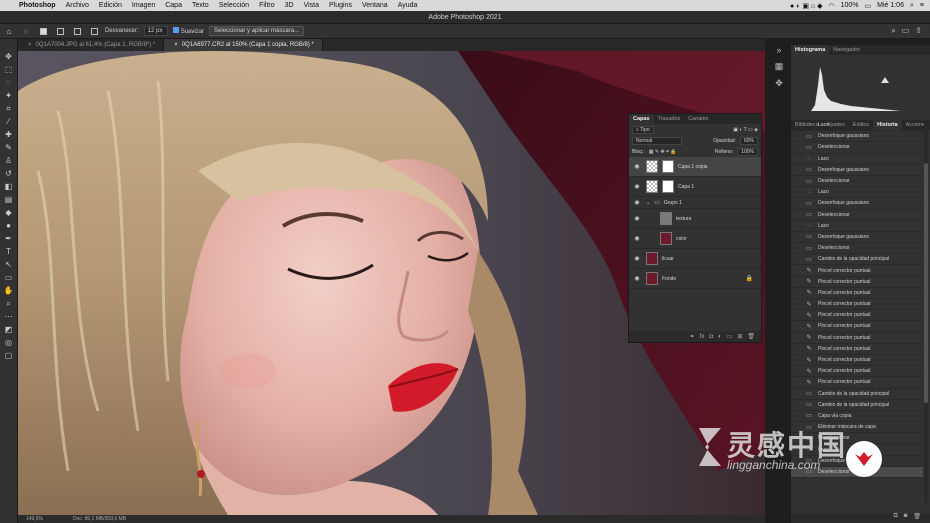 This screenshot has height=523, width=930. Describe the element at coordinates (234, 5) in the screenshot. I see `menu-seleccion: Selección` at that location.